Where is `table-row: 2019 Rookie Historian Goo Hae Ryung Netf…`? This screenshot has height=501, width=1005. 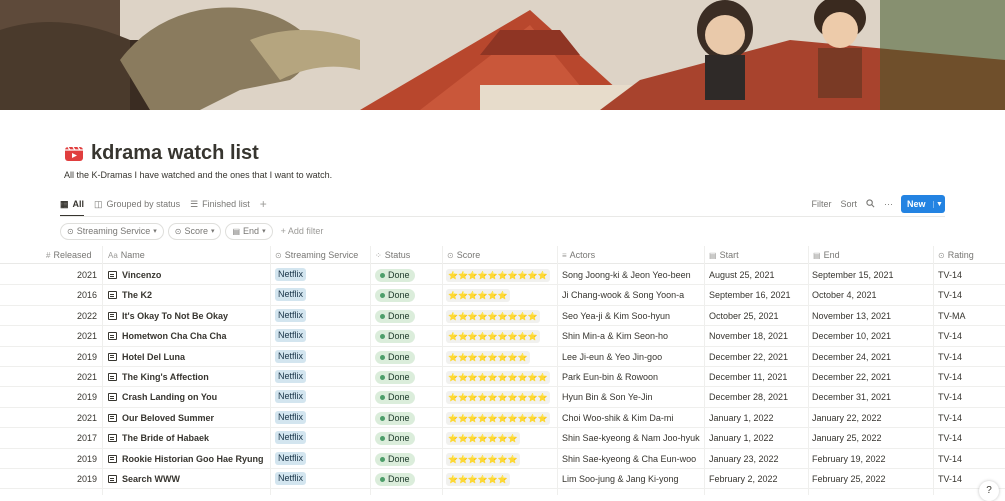 table-row: 2019 Rookie Historian Goo Hae Ryung Netf… is located at coordinates (502, 459).